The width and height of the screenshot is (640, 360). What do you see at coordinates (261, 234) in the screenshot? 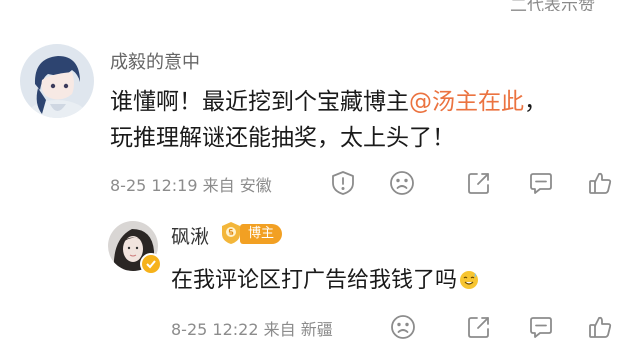
I see `blogger-badge: 博主` at bounding box center [261, 234].